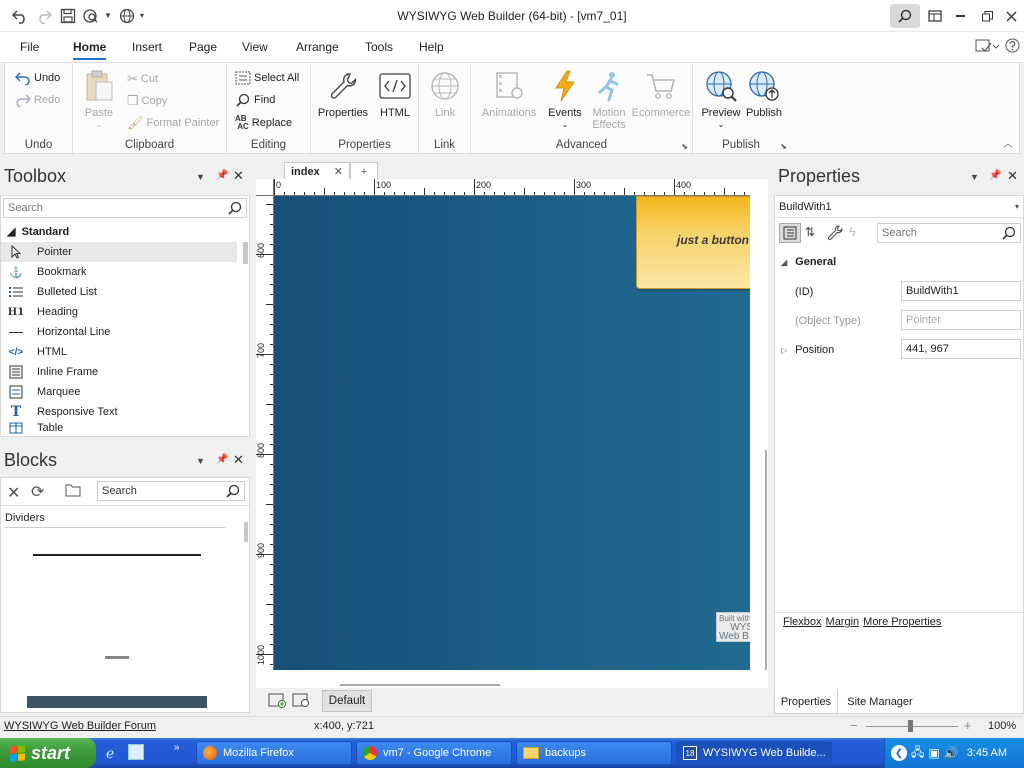  What do you see at coordinates (806, 702) in the screenshot?
I see `tab-properties: Properties` at bounding box center [806, 702].